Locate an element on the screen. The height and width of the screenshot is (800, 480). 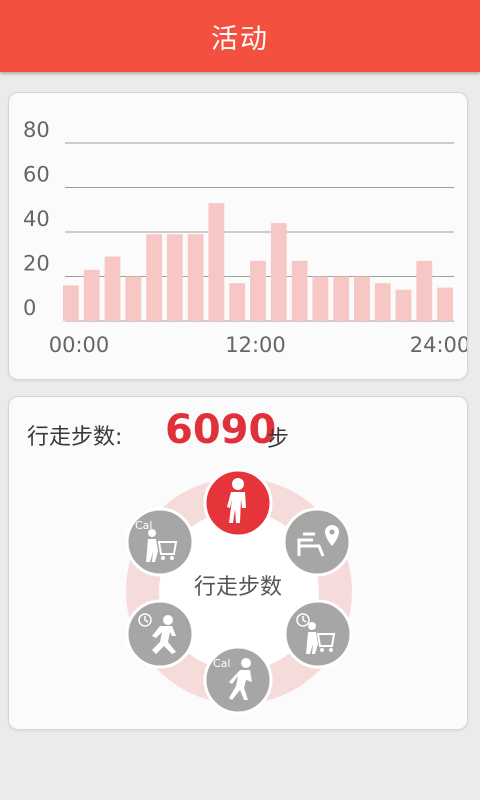
x-tick-label: 24:00 is located at coordinates (438, 345).